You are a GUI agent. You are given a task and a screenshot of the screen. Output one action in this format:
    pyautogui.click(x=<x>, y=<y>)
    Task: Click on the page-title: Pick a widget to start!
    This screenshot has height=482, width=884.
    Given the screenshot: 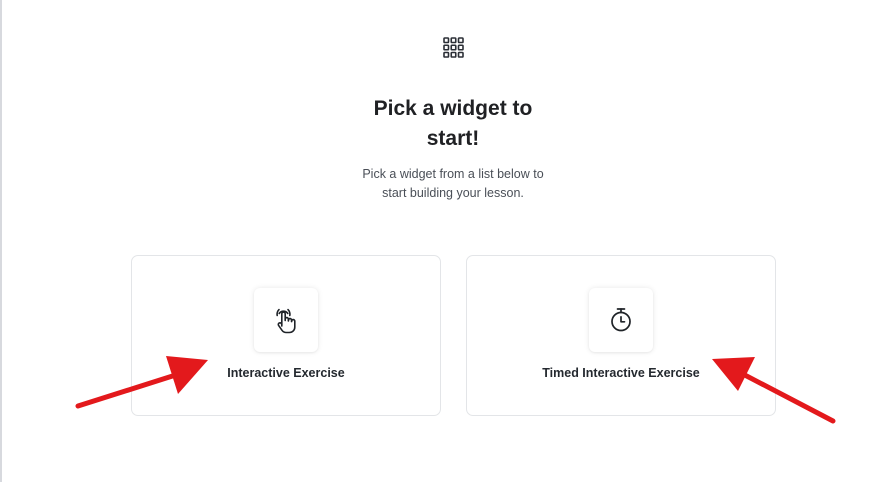 What is the action you would take?
    pyautogui.click(x=453, y=124)
    